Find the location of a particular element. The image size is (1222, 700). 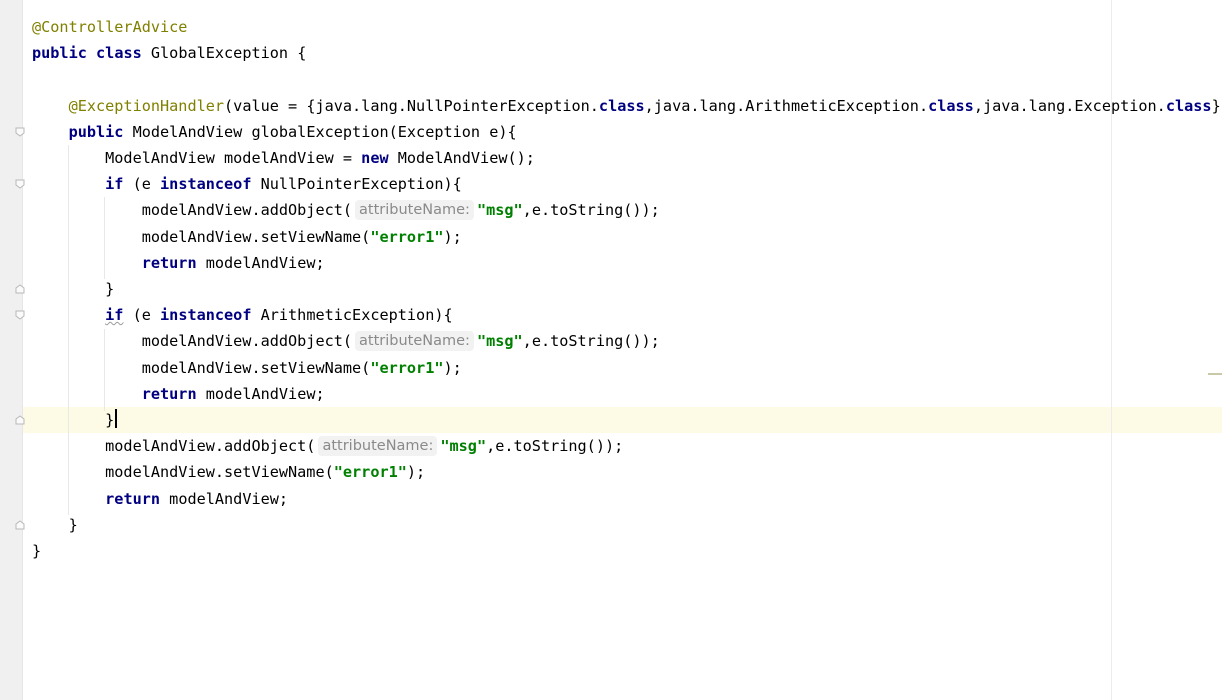

annotation-token: @ExceptionHandler is located at coordinates (146, 105).